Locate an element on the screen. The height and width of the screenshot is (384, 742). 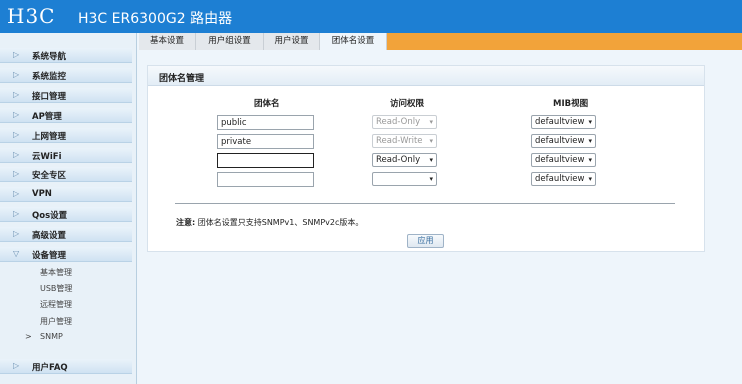
sidebar-item-label: 高级设置 is located at coordinates (49, 236).